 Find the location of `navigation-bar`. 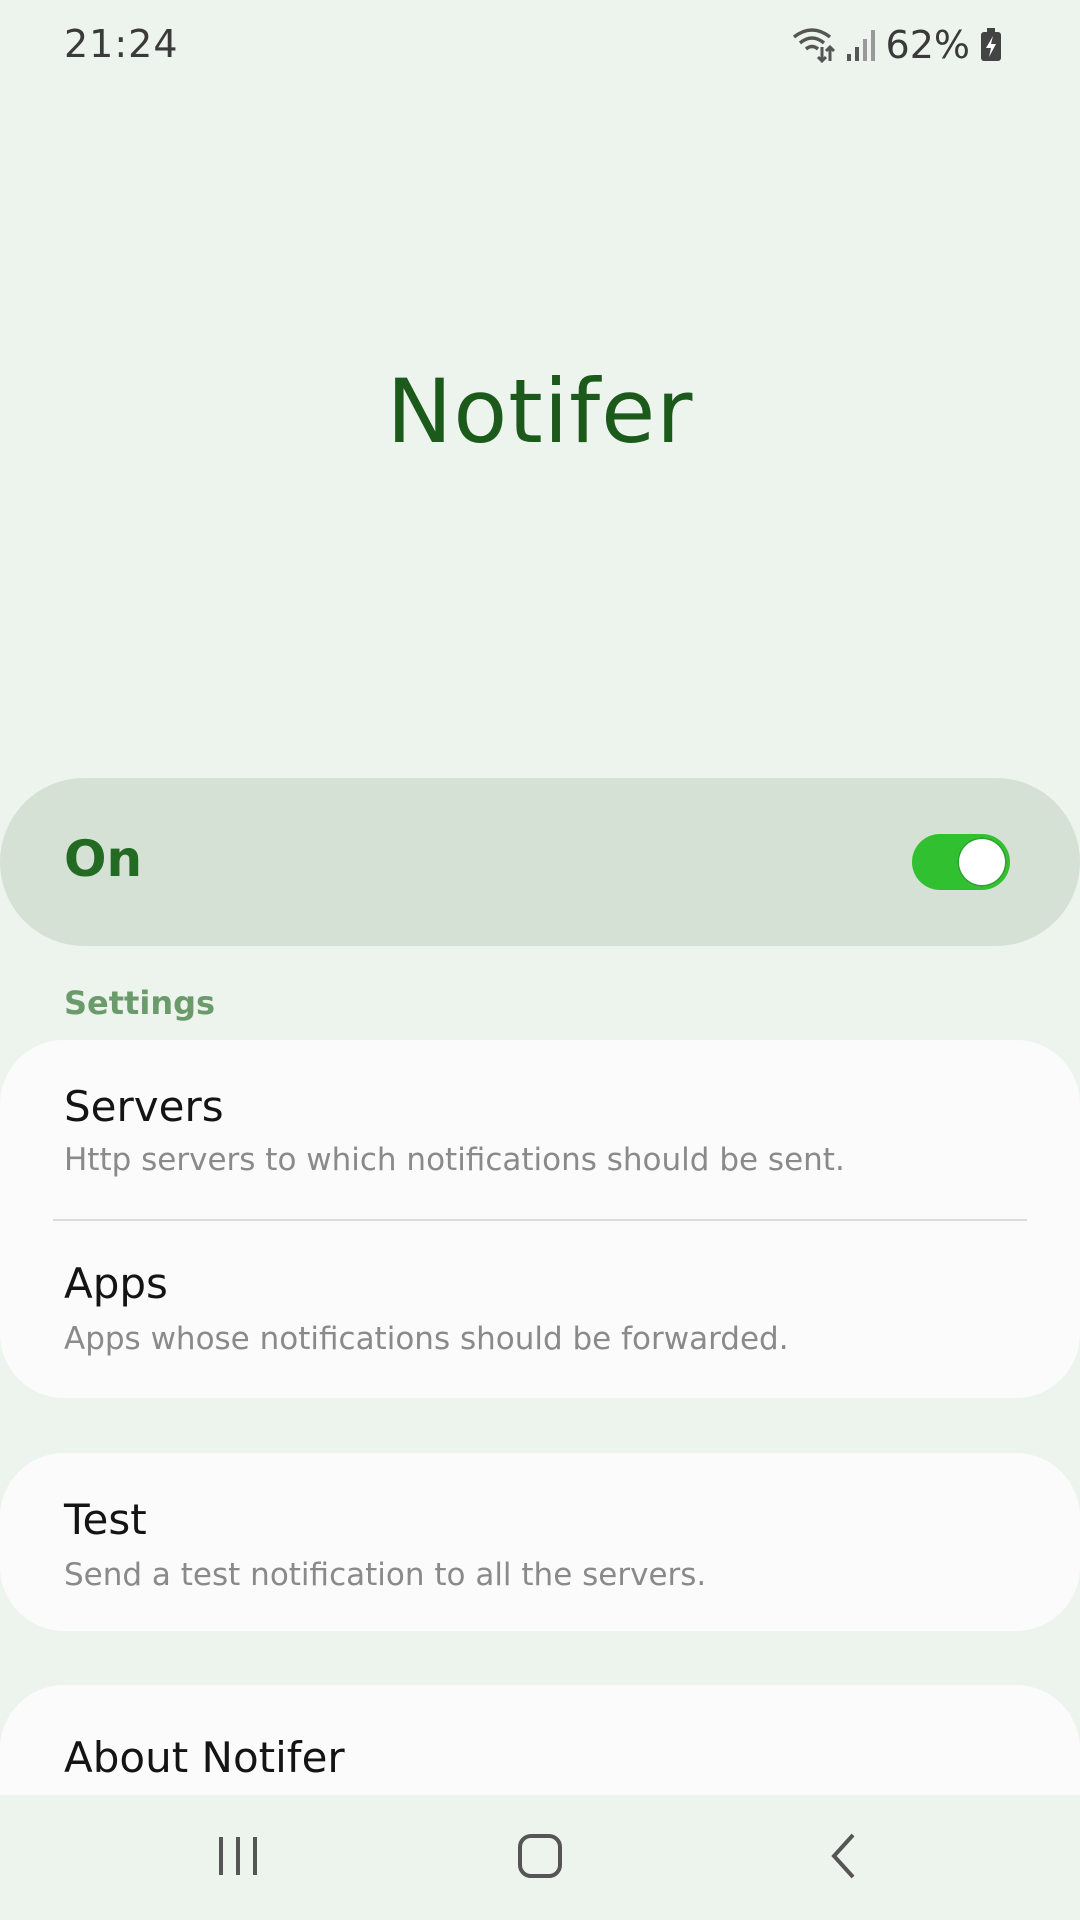

navigation-bar is located at coordinates (540, 1857).